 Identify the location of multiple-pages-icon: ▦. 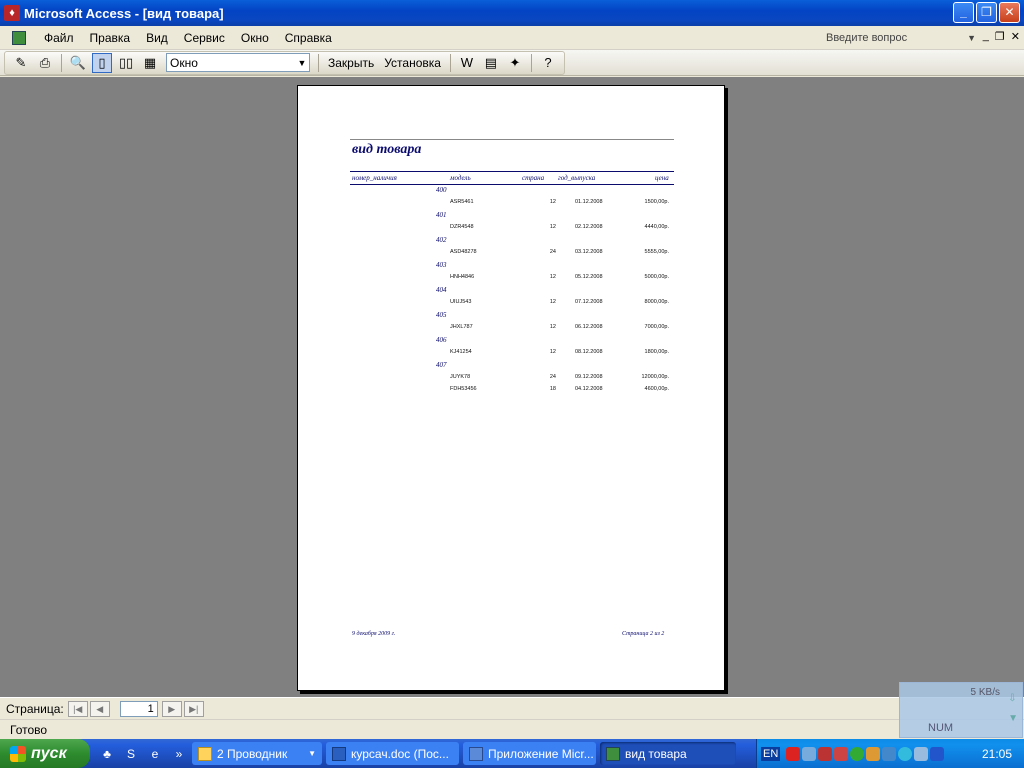
(150, 63).